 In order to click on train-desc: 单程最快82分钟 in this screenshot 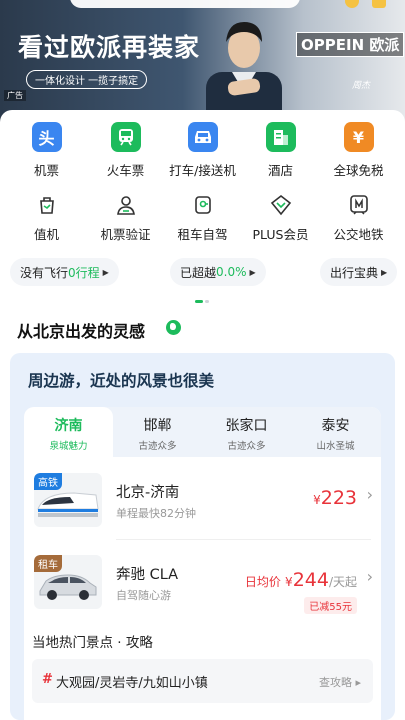, I will do `click(156, 513)`.